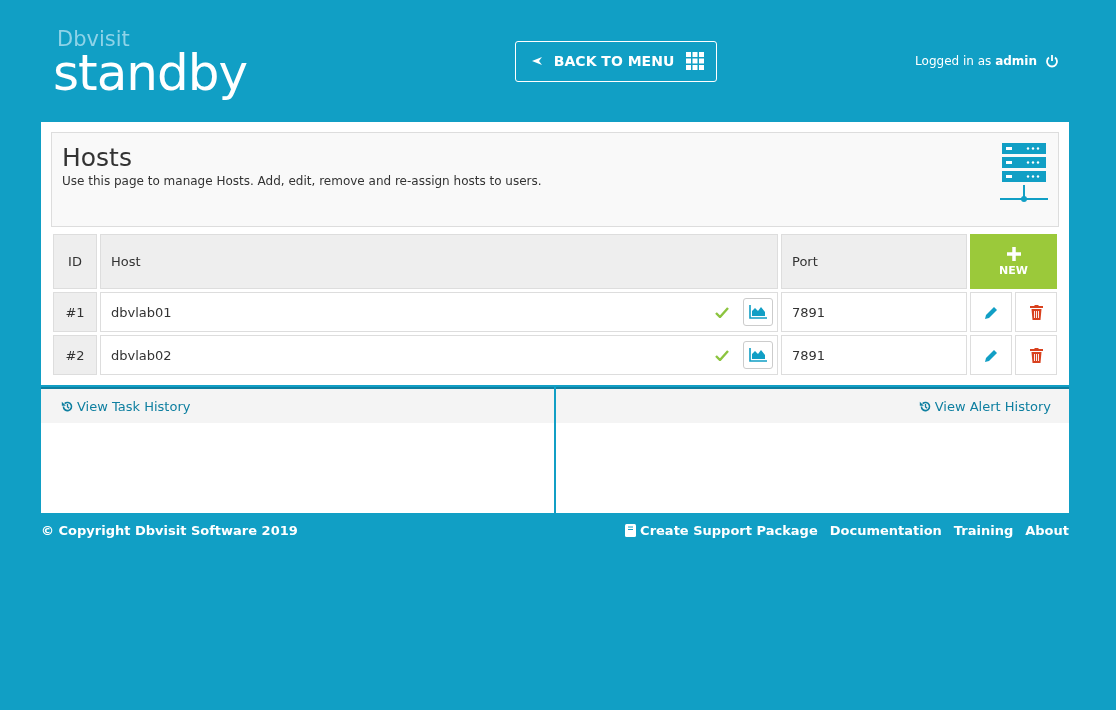 This screenshot has width=1116, height=710. What do you see at coordinates (721, 530) in the screenshot?
I see `footer-link: Create Support Package` at bounding box center [721, 530].